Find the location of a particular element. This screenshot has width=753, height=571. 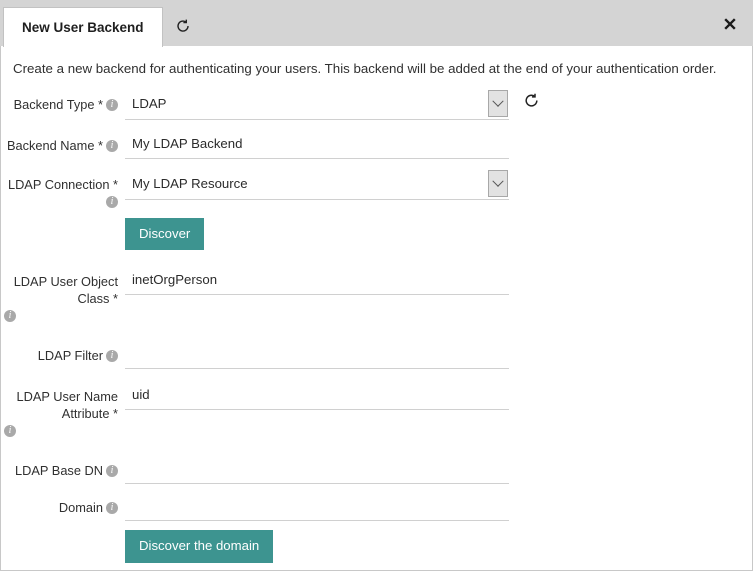

field-row-ldap-filter: LDAP Filter is located at coordinates (376, 354).